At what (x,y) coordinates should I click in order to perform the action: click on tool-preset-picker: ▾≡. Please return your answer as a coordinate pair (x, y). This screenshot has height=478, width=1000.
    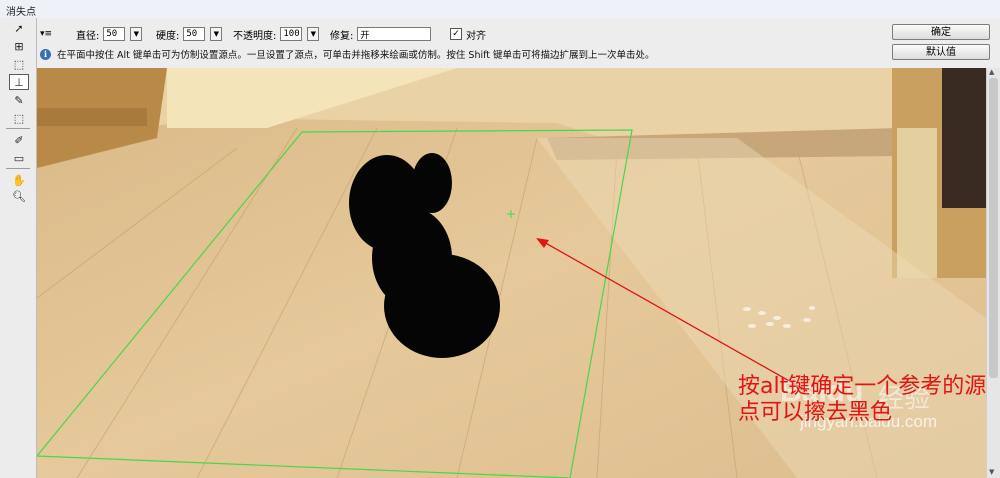
    Looking at the image, I should click on (46, 34).